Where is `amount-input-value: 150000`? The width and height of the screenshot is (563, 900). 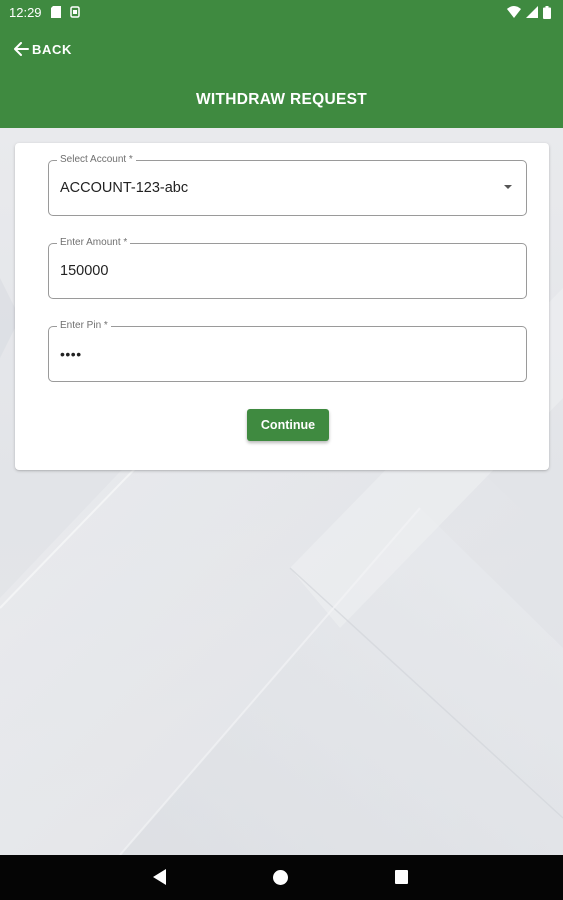
amount-input-value: 150000 is located at coordinates (84, 271).